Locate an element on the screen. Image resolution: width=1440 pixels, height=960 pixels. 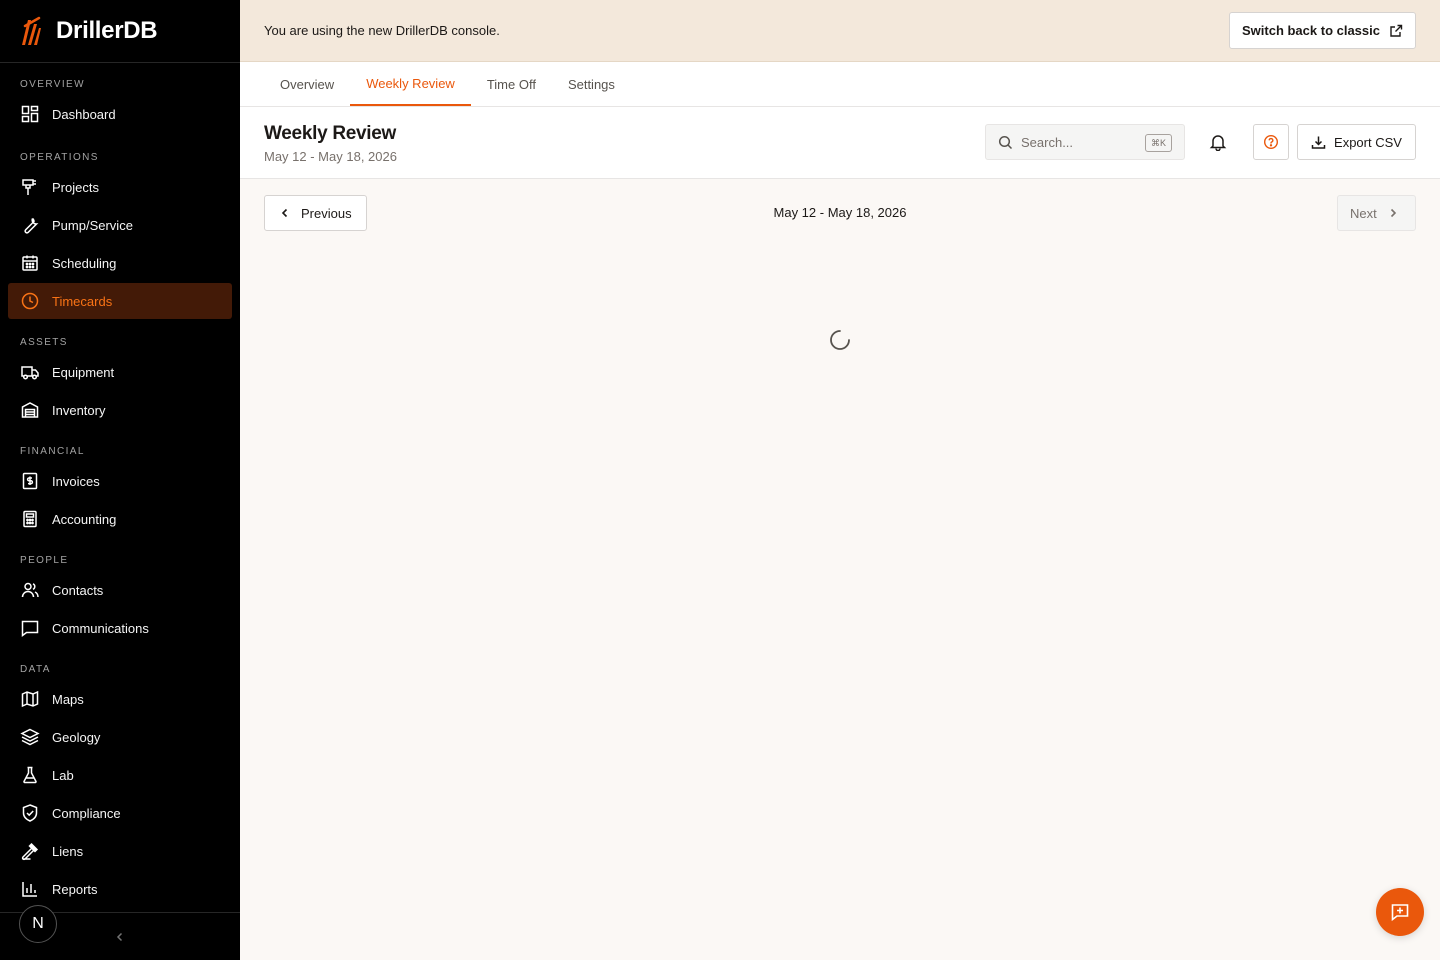
tab-overview: Overview is located at coordinates (307, 84).